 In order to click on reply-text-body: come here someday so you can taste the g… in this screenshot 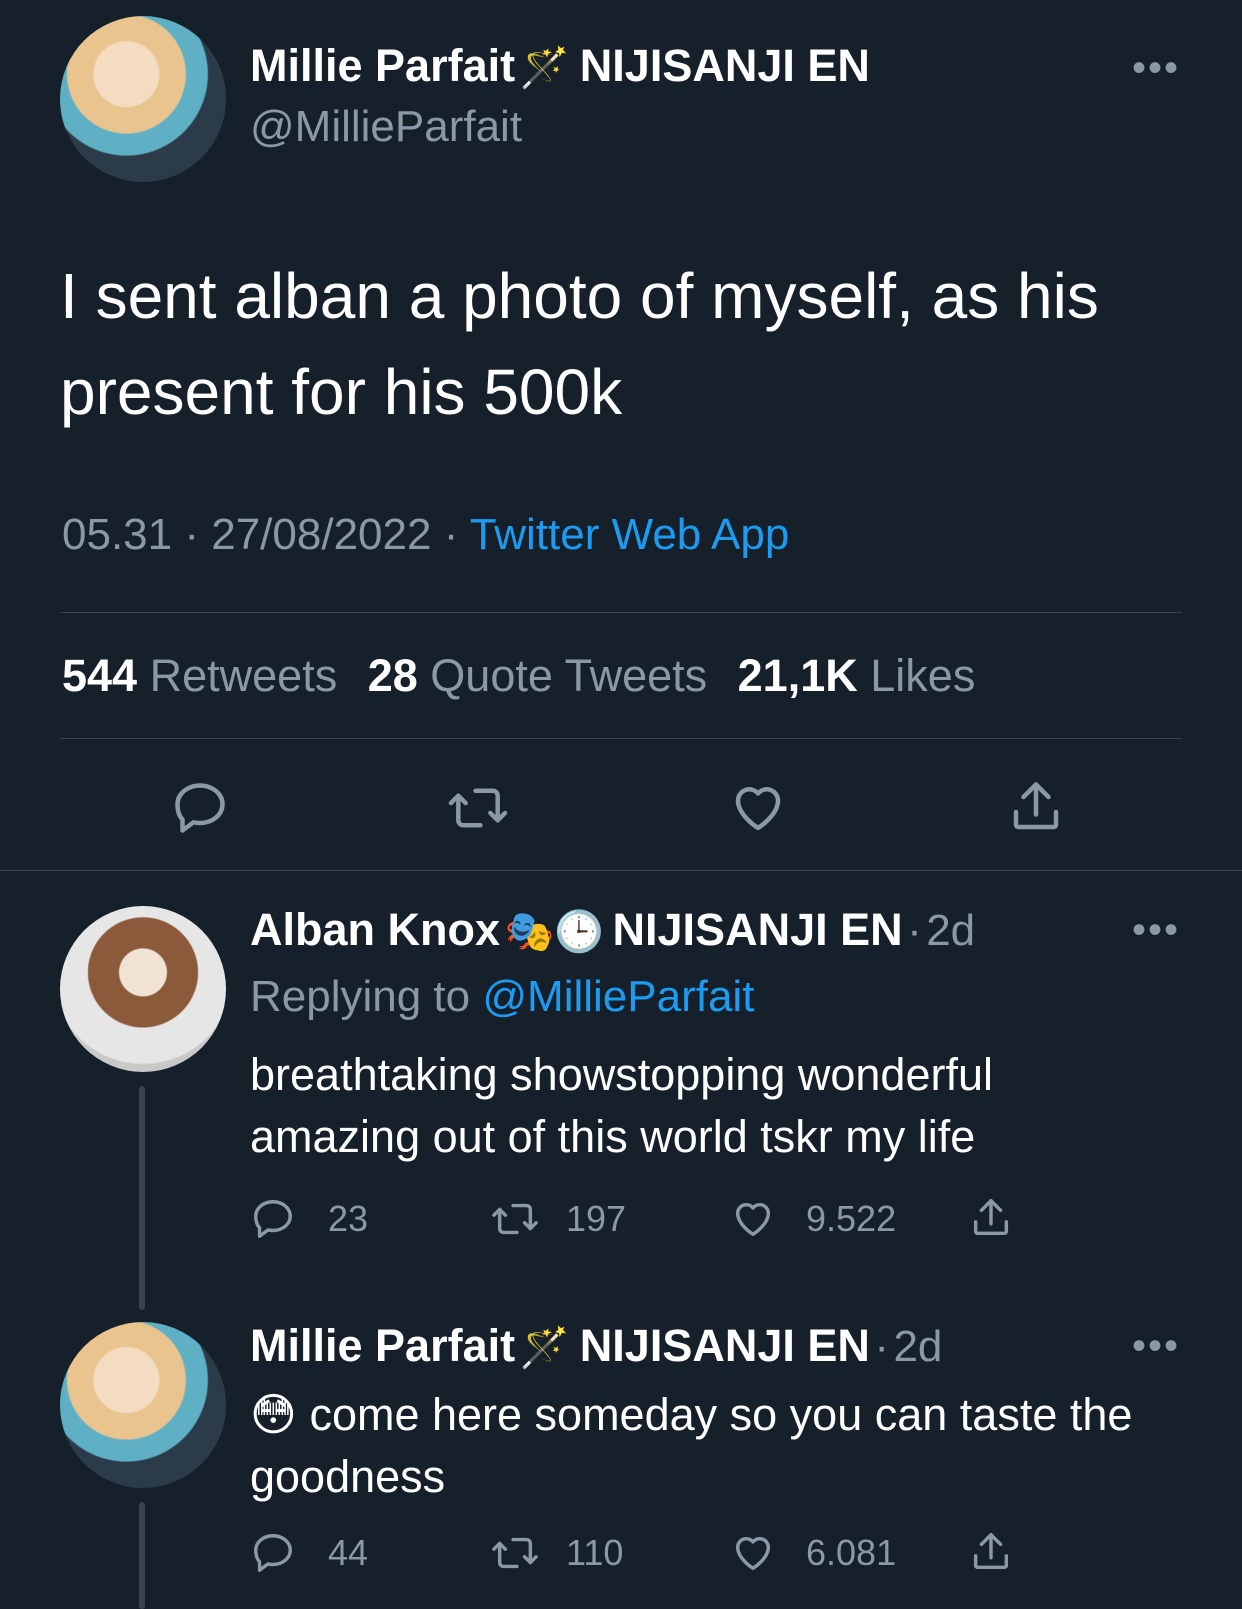, I will do `click(691, 1445)`.